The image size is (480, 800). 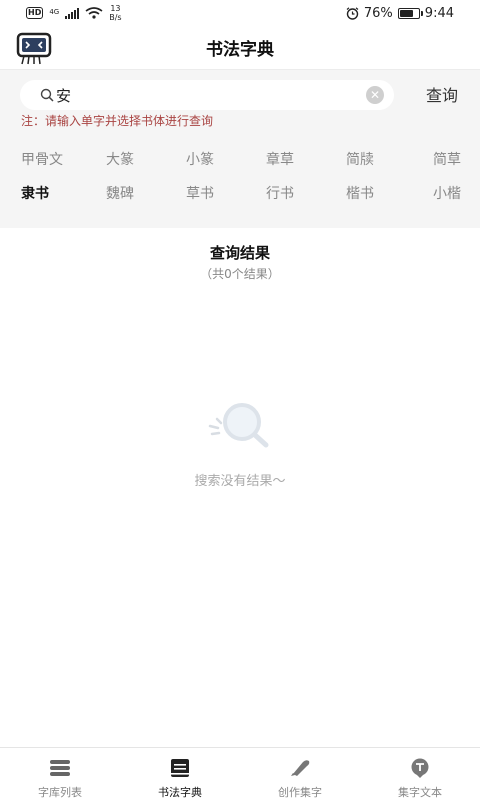 I want to click on nav-label: 创作集字, so click(x=300, y=792).